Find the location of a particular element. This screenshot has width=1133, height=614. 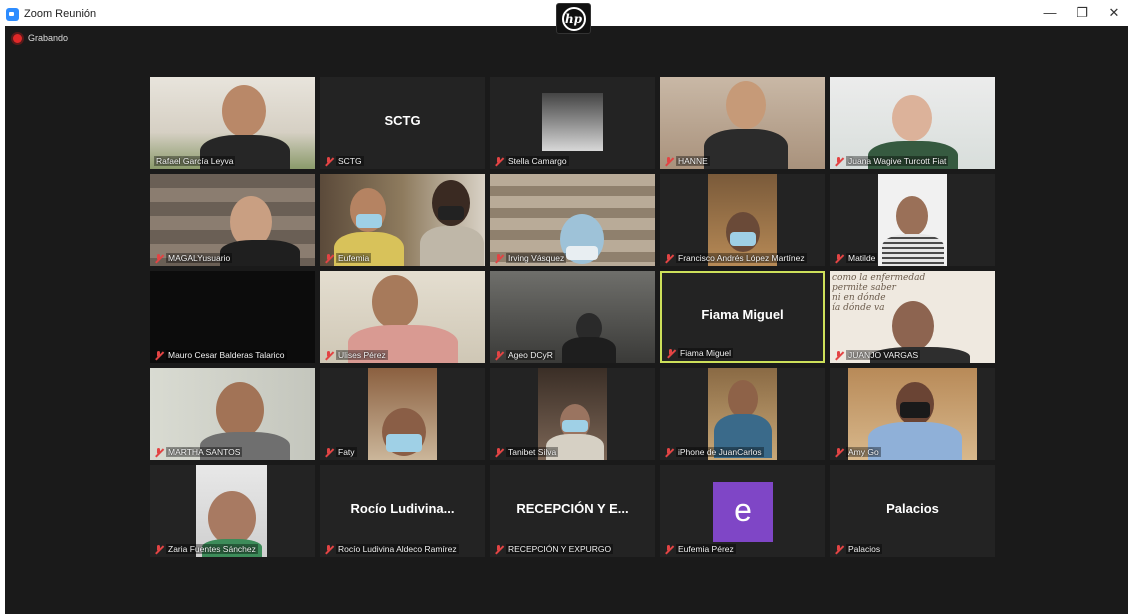

participant-name-label: RECEPCIÓN Y EXPURGO is located at coordinates (554, 549).